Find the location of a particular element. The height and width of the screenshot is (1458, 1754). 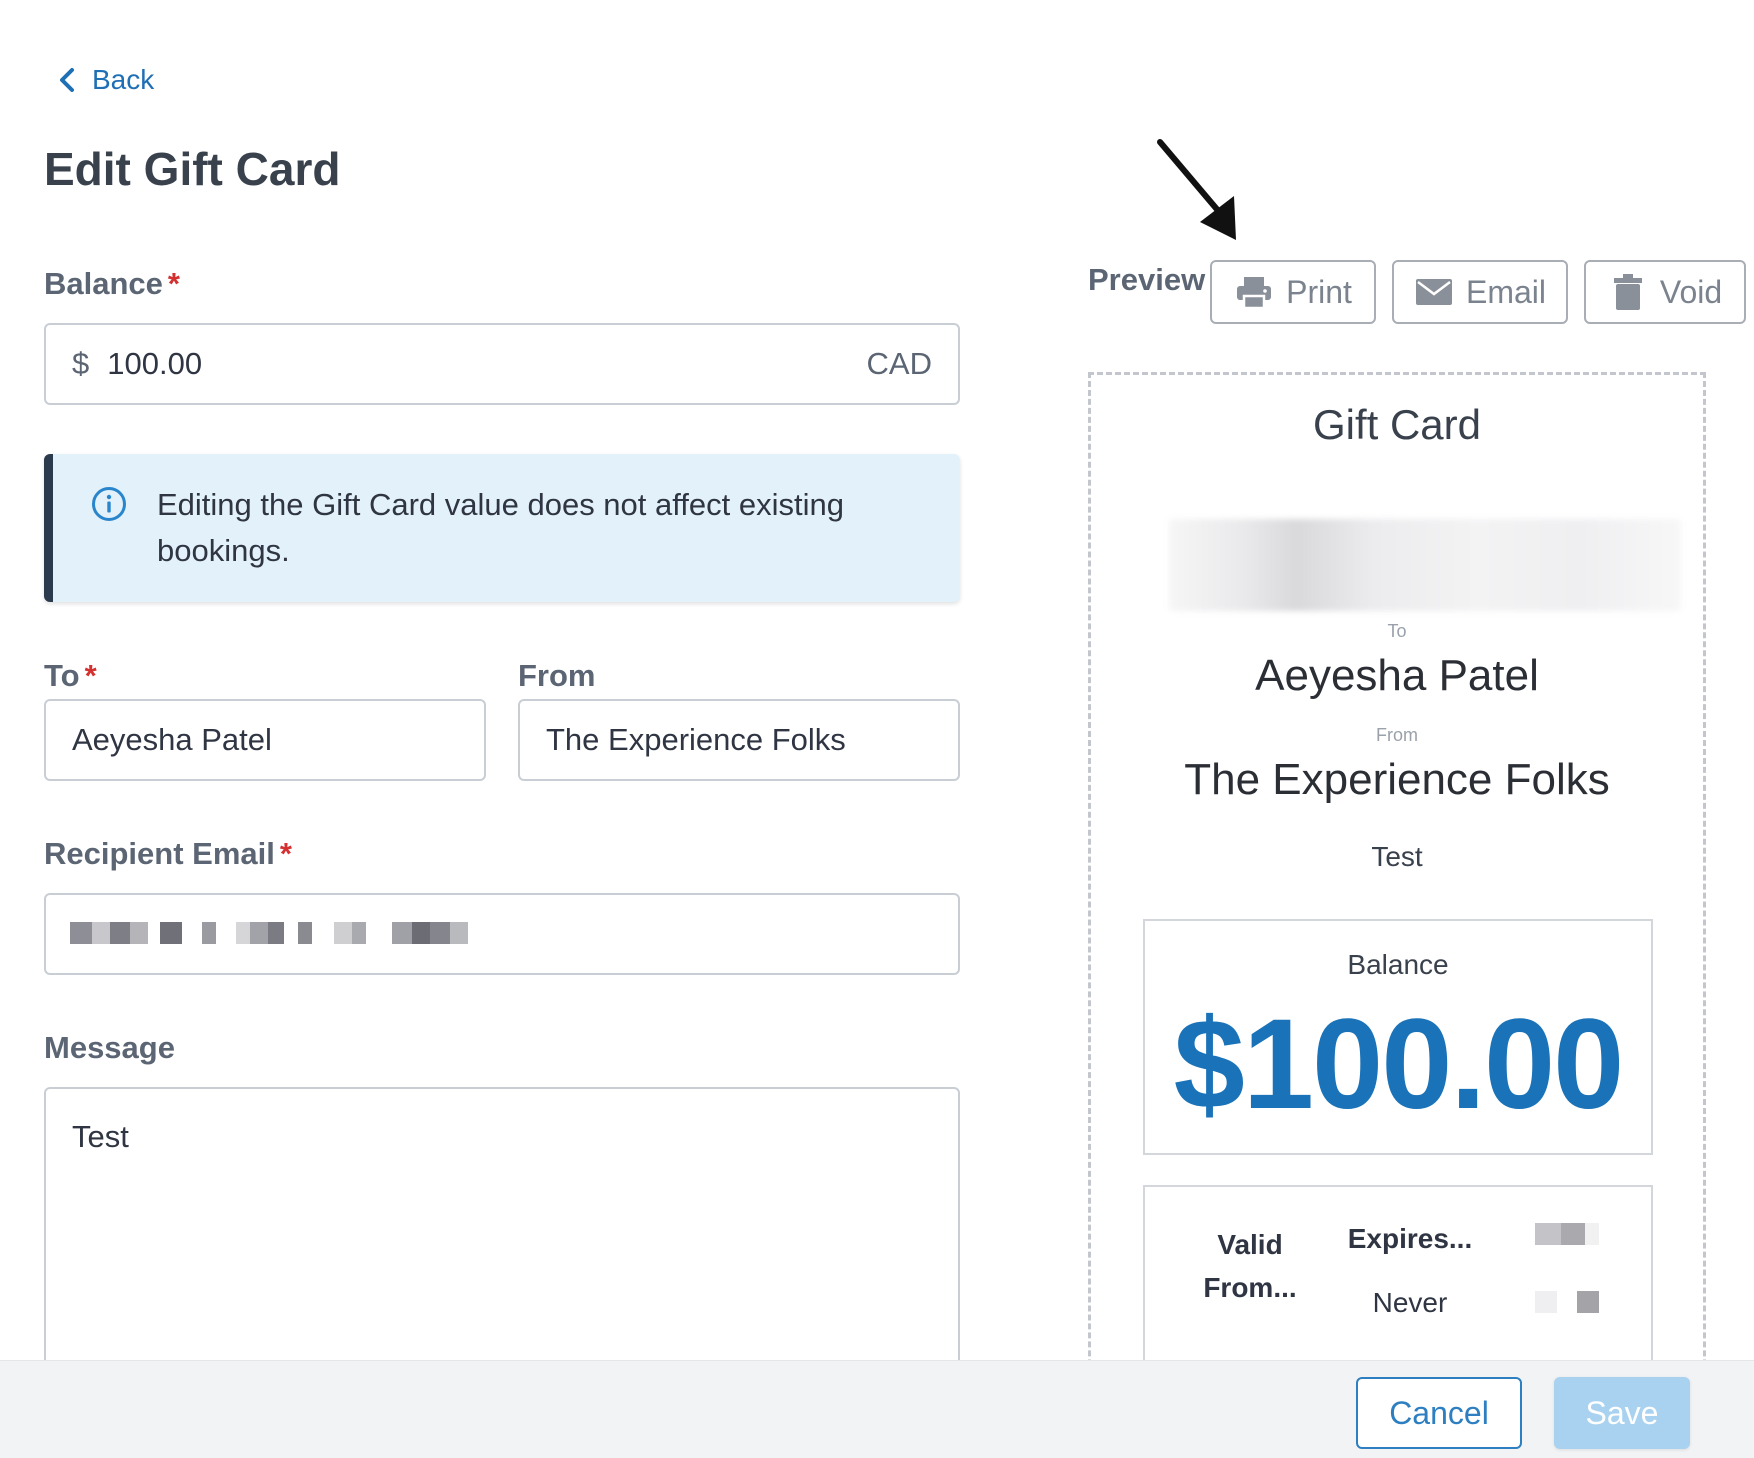

message-label: Message is located at coordinates (109, 1047).